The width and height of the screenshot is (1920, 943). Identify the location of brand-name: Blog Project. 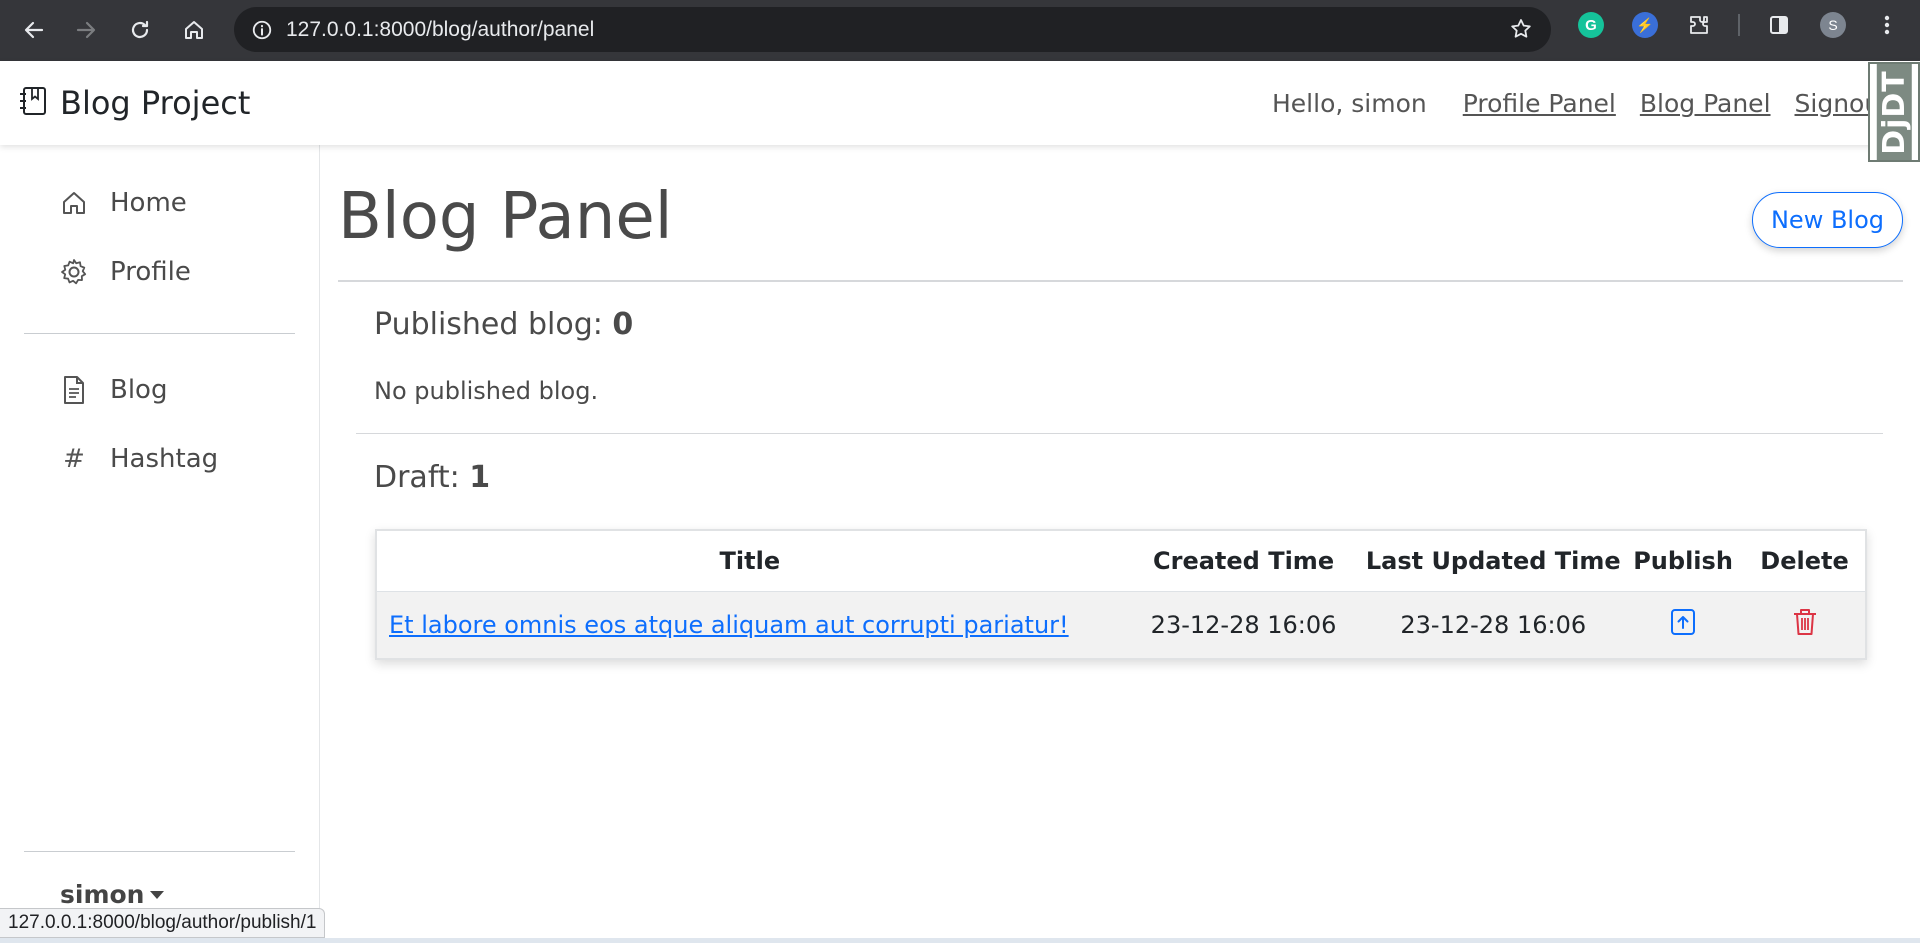
(155, 103).